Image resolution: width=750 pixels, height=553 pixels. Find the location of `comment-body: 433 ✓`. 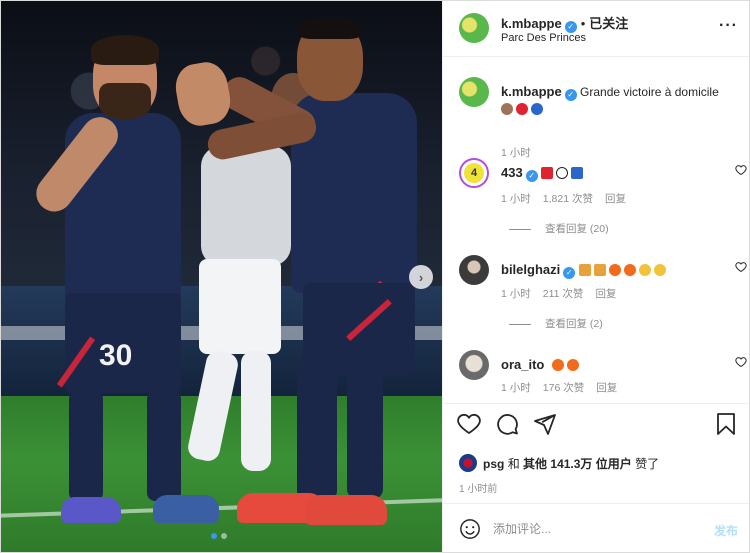

comment-body: 433 ✓ is located at coordinates (615, 173).